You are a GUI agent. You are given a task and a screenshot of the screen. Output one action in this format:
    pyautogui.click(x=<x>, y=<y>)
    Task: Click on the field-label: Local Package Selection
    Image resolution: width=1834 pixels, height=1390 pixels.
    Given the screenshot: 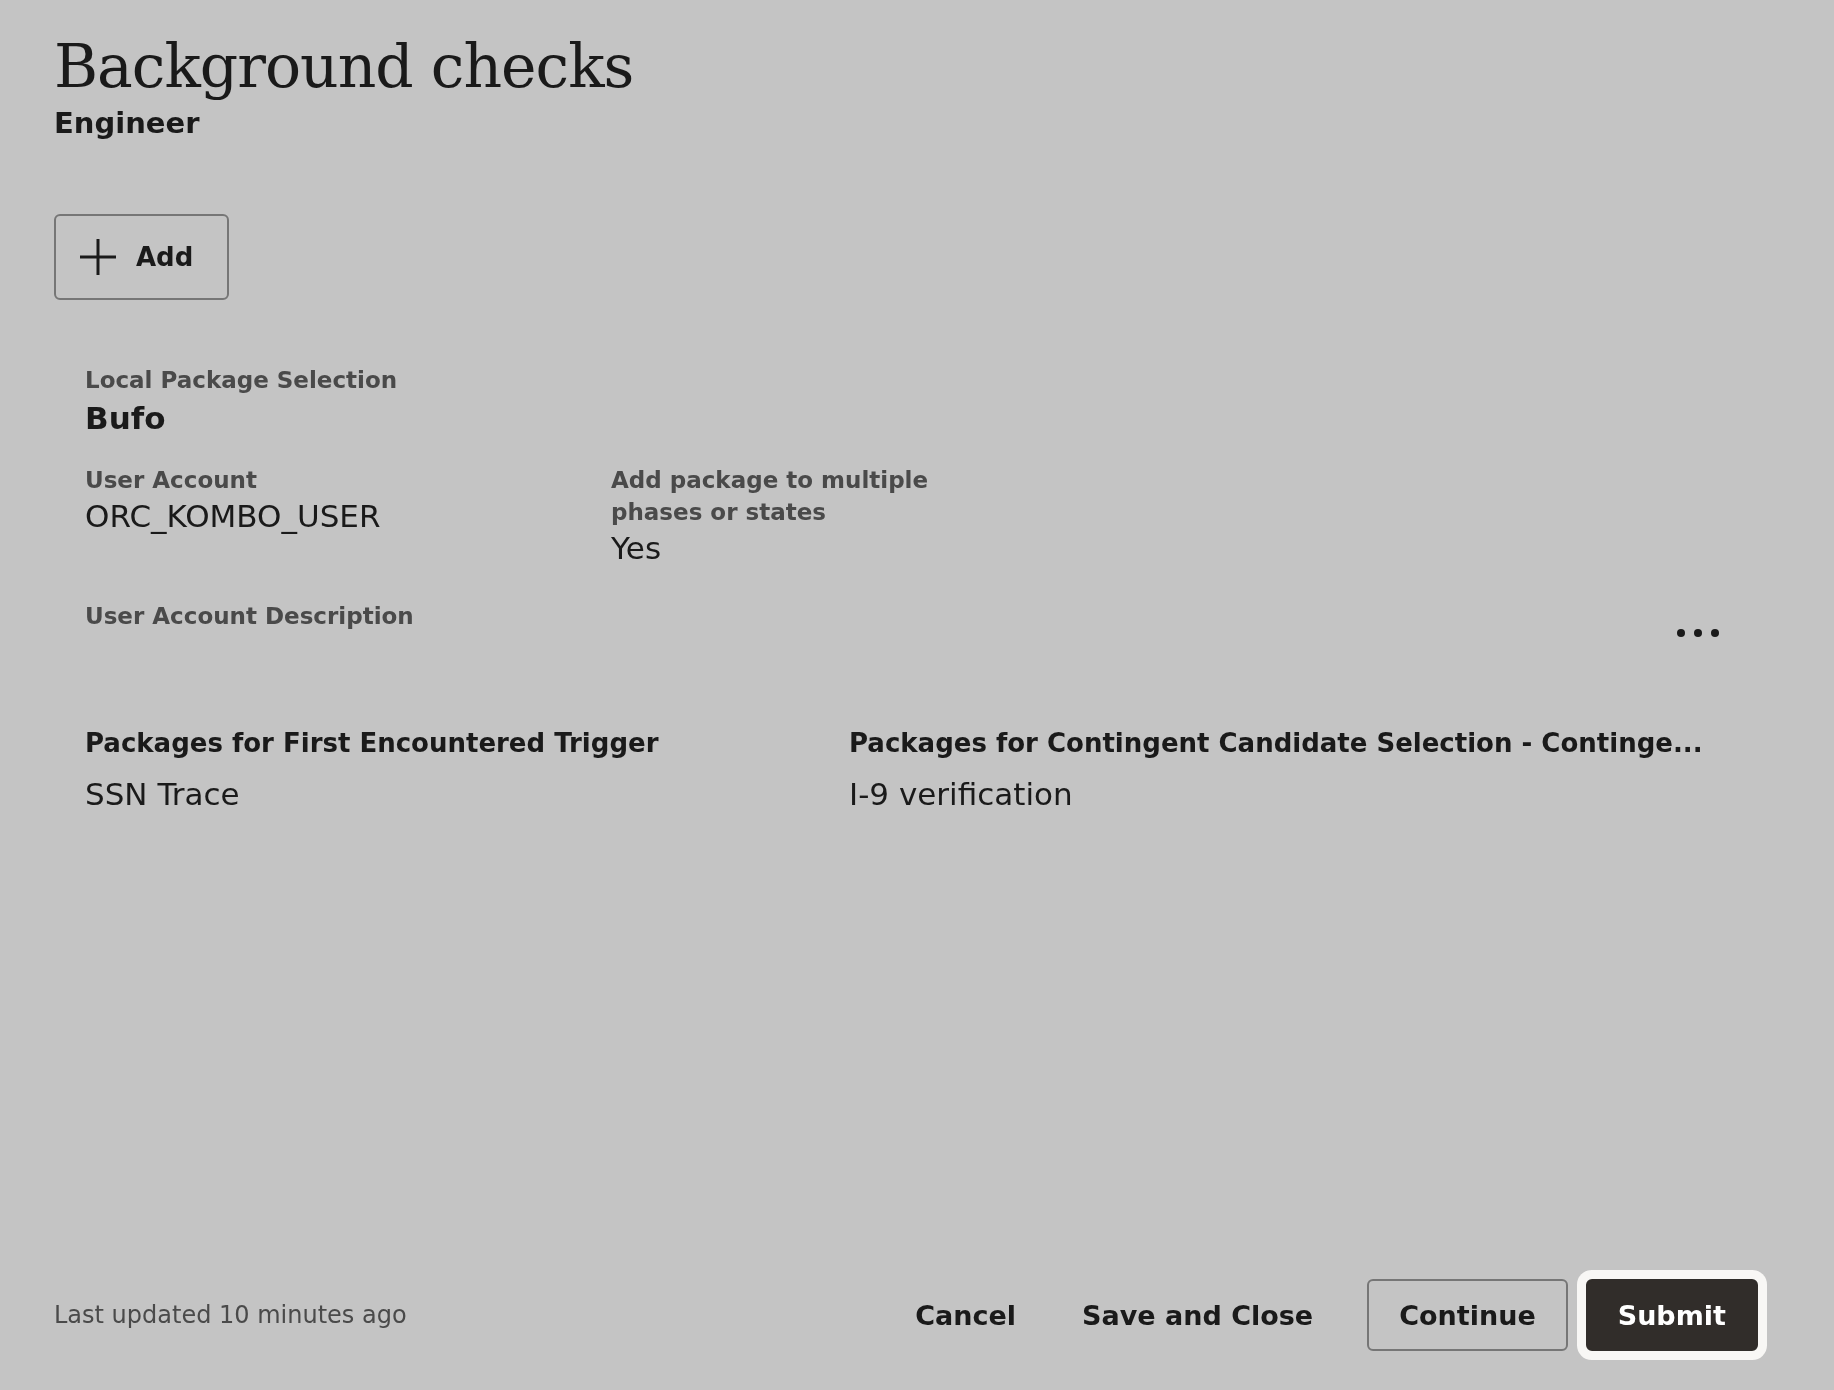 What is the action you would take?
    pyautogui.click(x=242, y=380)
    